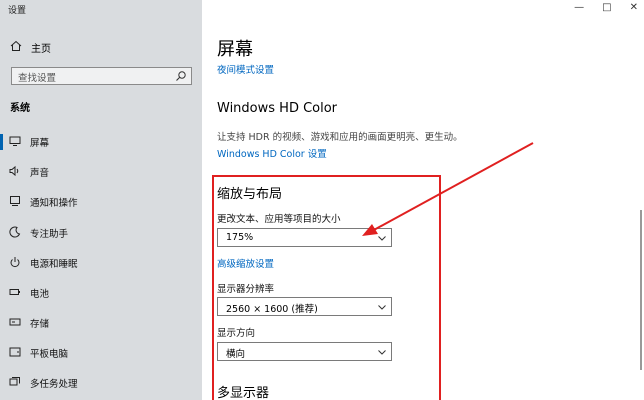 The width and height of the screenshot is (644, 400). I want to click on moon-icon, so click(15, 232).